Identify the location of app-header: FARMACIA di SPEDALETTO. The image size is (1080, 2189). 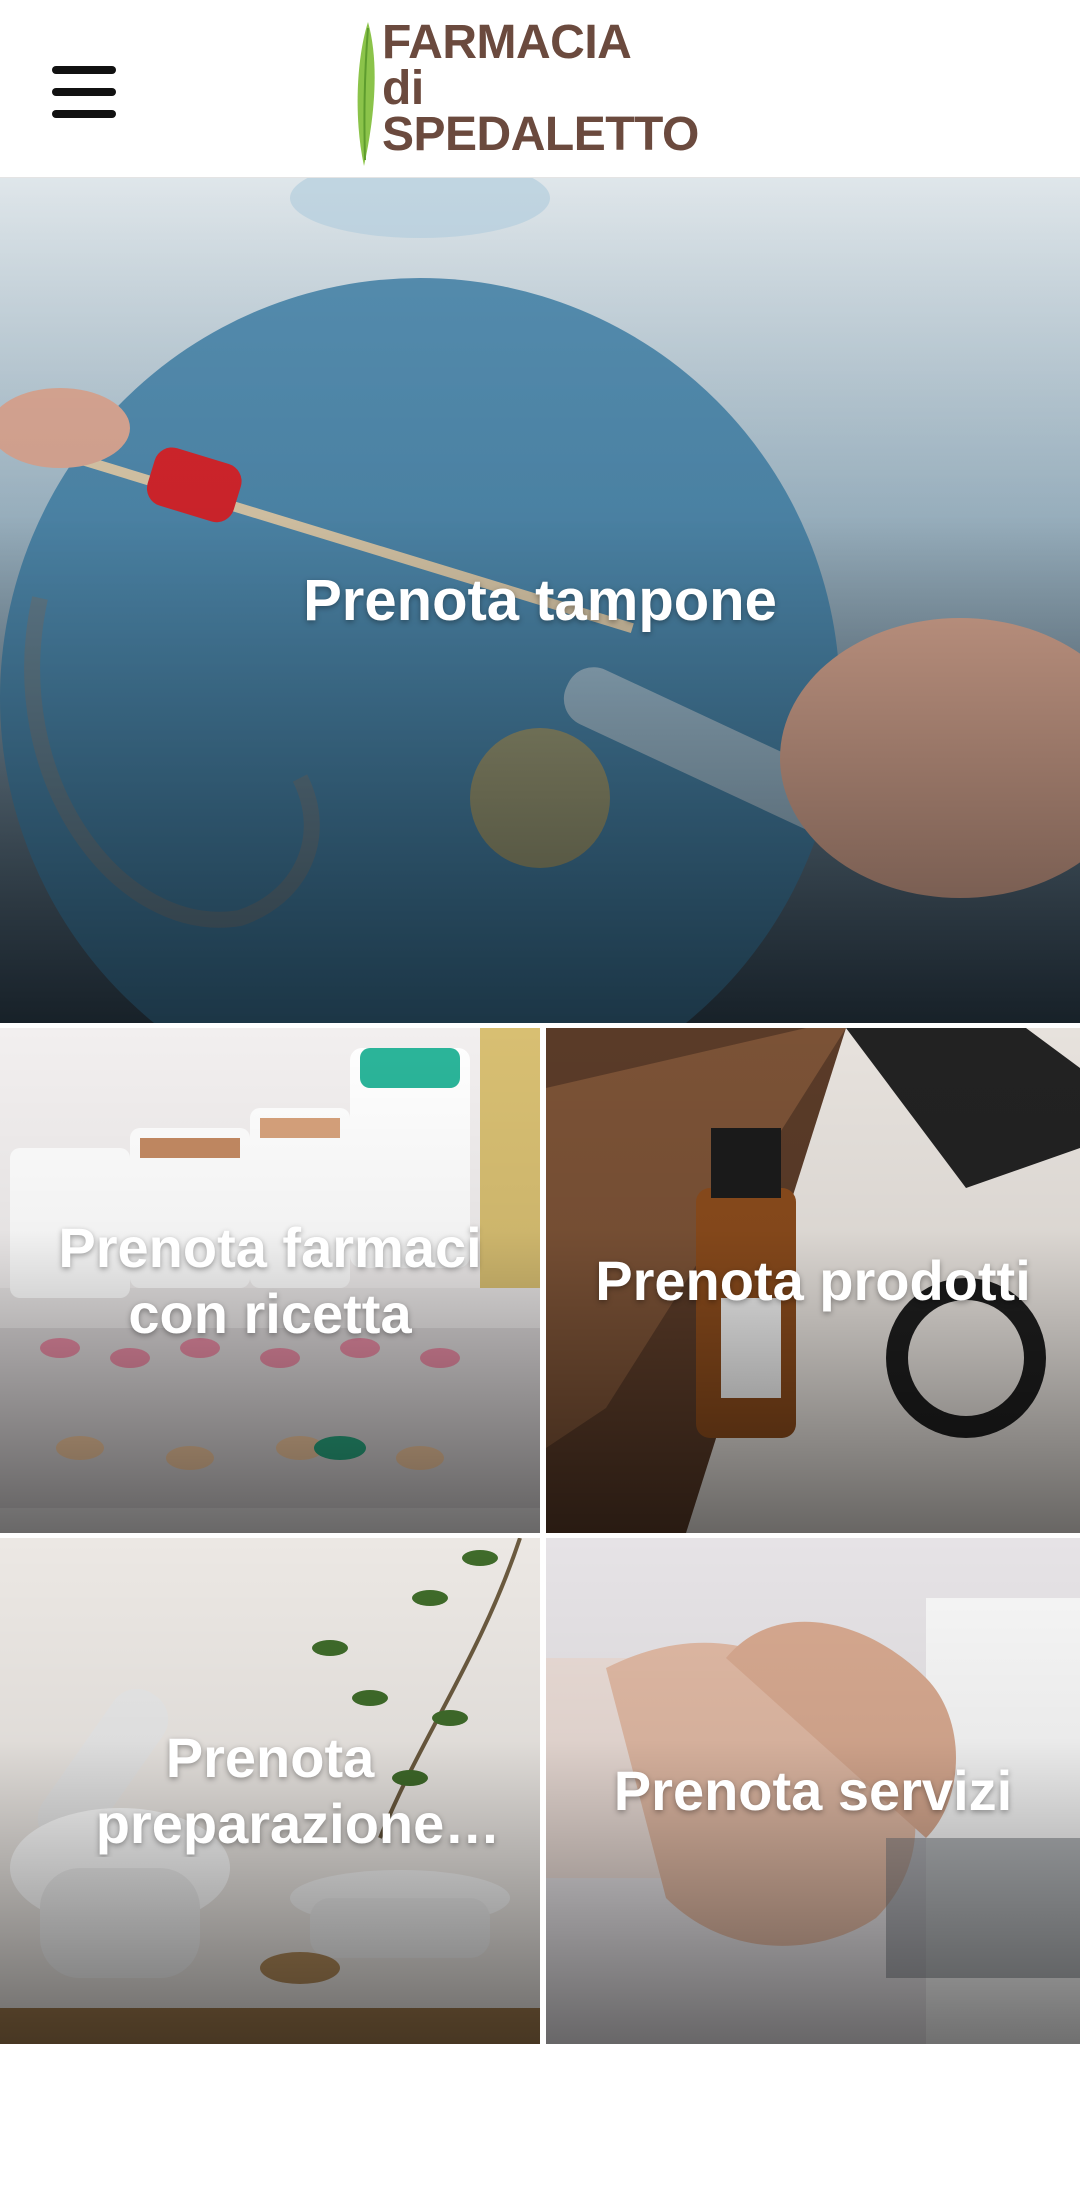
(540, 89).